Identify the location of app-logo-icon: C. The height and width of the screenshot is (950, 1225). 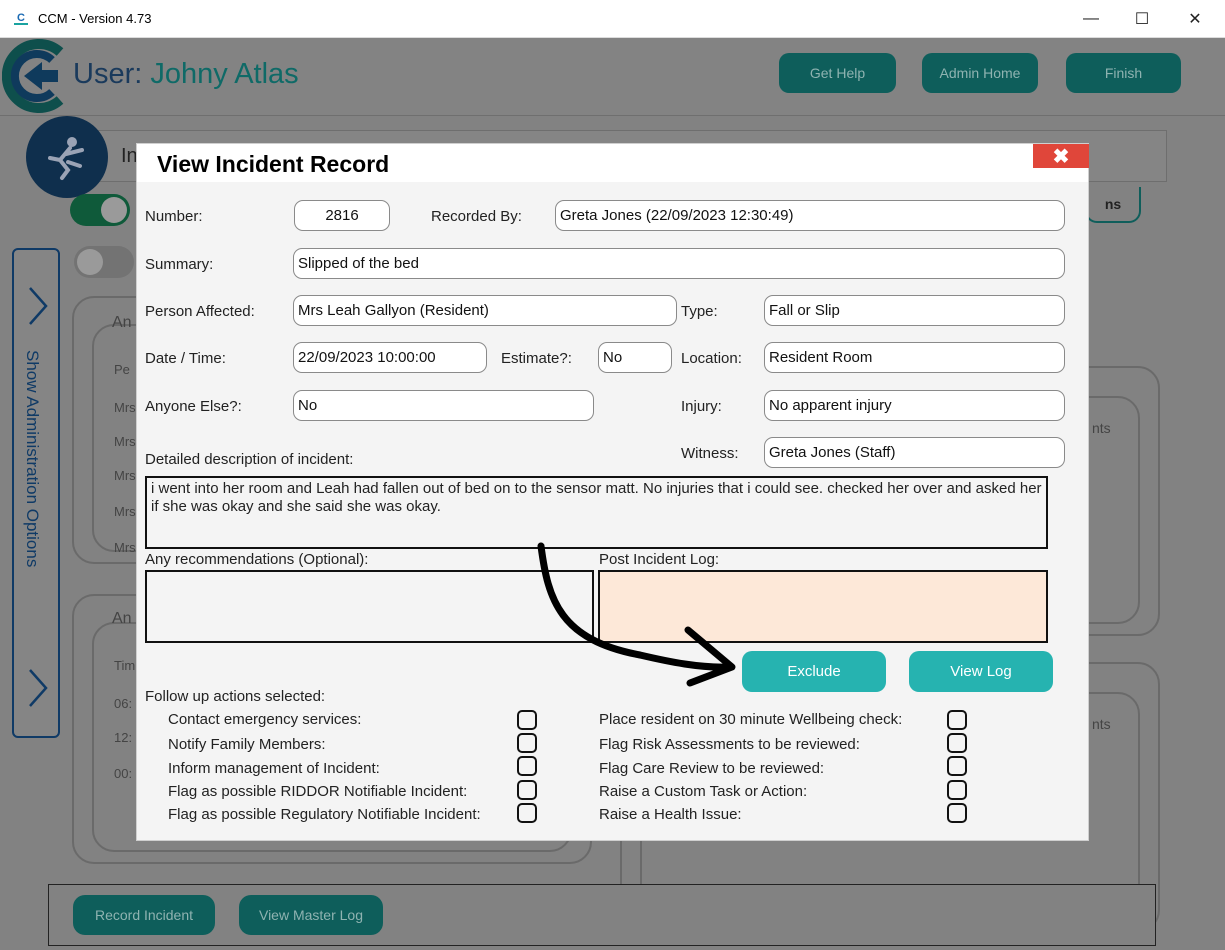
(21, 19).